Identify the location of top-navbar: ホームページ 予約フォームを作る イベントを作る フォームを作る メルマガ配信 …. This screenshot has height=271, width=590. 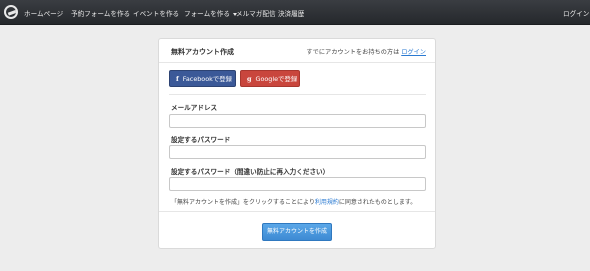
(295, 12).